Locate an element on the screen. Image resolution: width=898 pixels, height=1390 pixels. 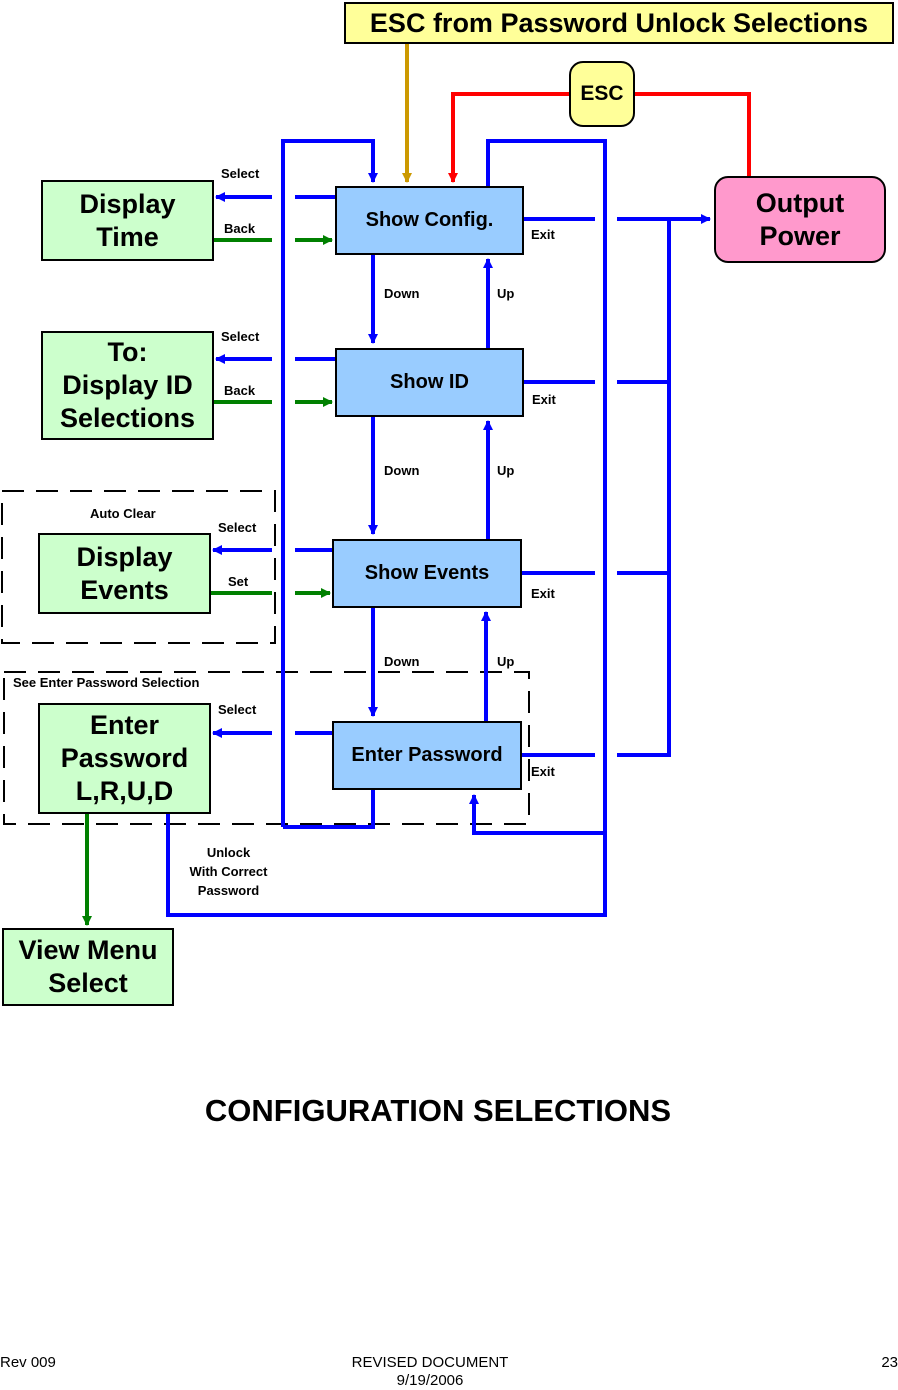
enter-password-lrud-node: Enter Password L,R,U,D is located at coordinates (124, 758).